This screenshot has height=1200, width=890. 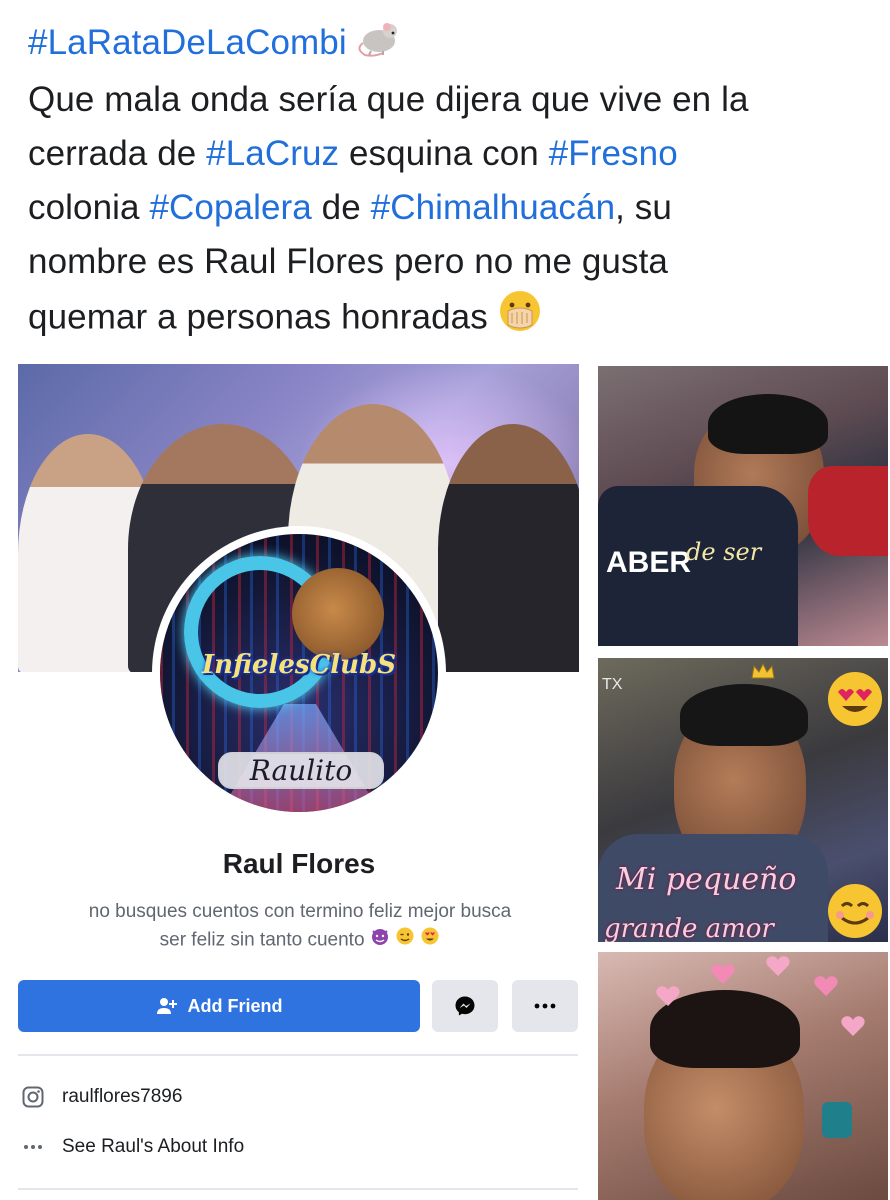 I want to click on photo2-hair, so click(x=744, y=715).